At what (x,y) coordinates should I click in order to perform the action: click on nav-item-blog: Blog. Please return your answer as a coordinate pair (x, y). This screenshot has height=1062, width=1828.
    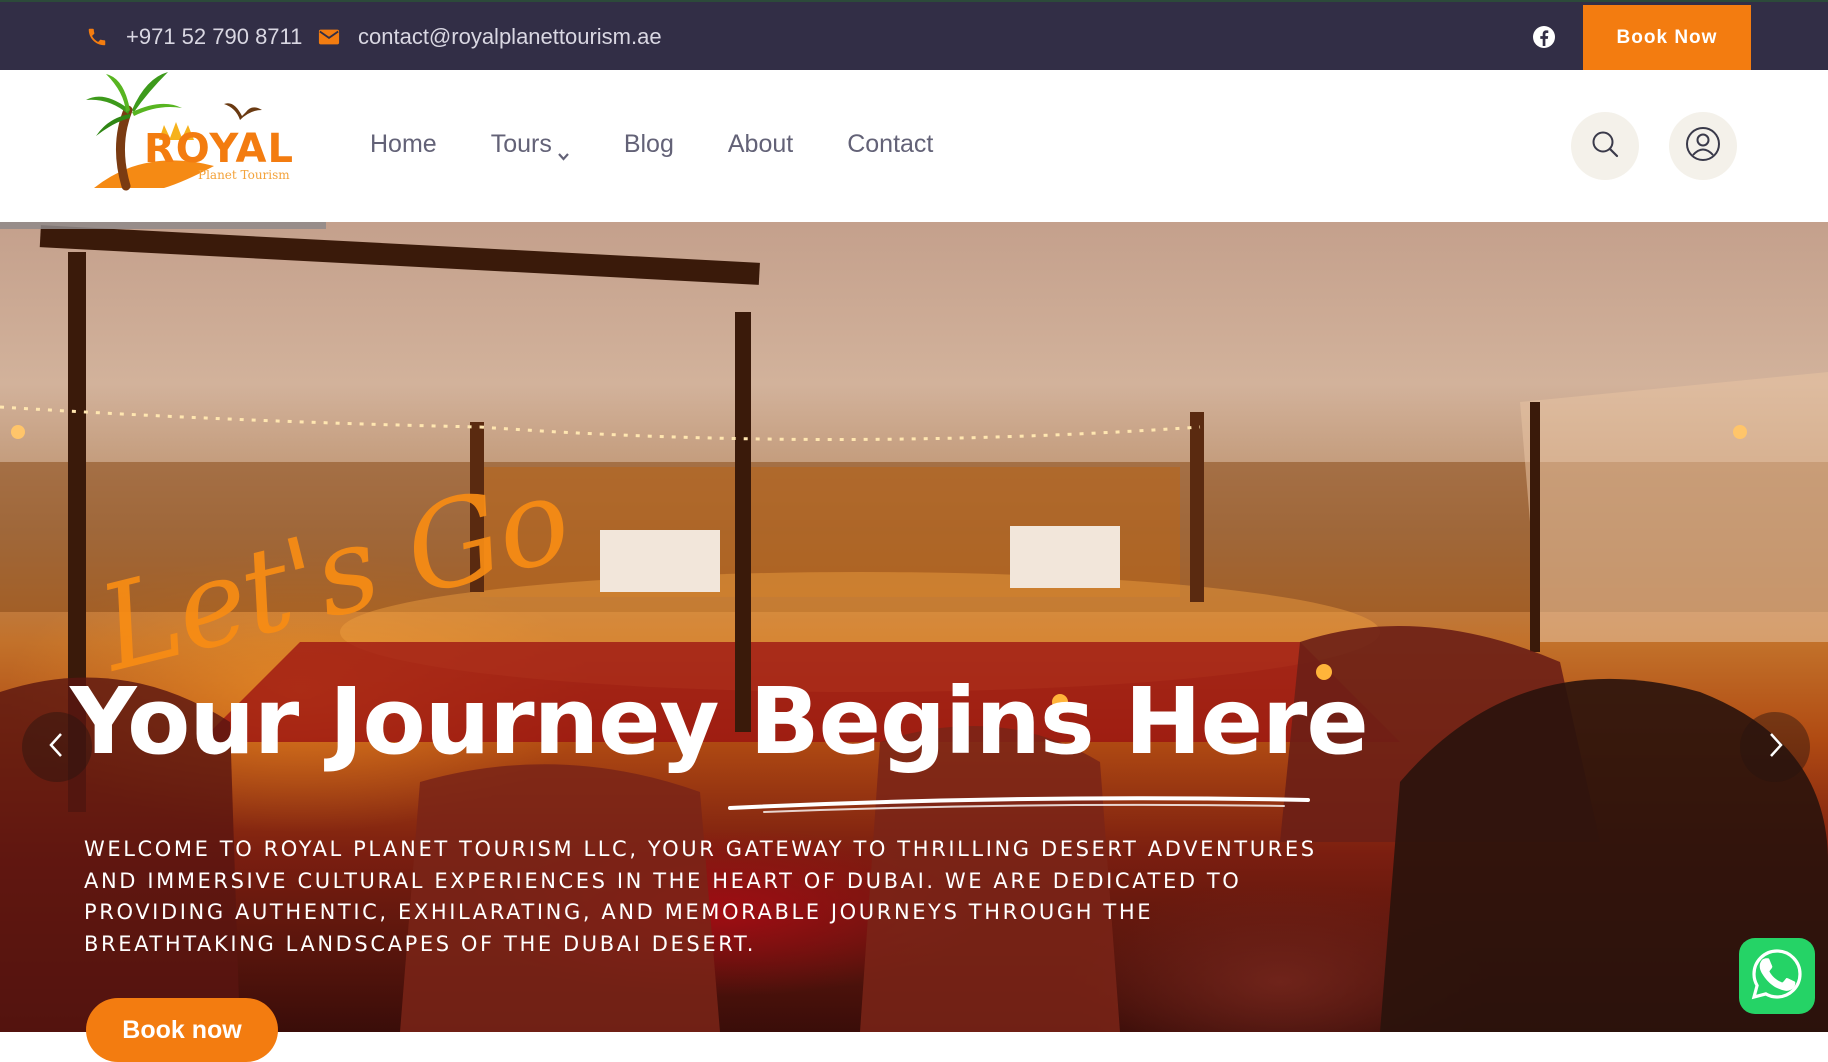
    Looking at the image, I should click on (649, 144).